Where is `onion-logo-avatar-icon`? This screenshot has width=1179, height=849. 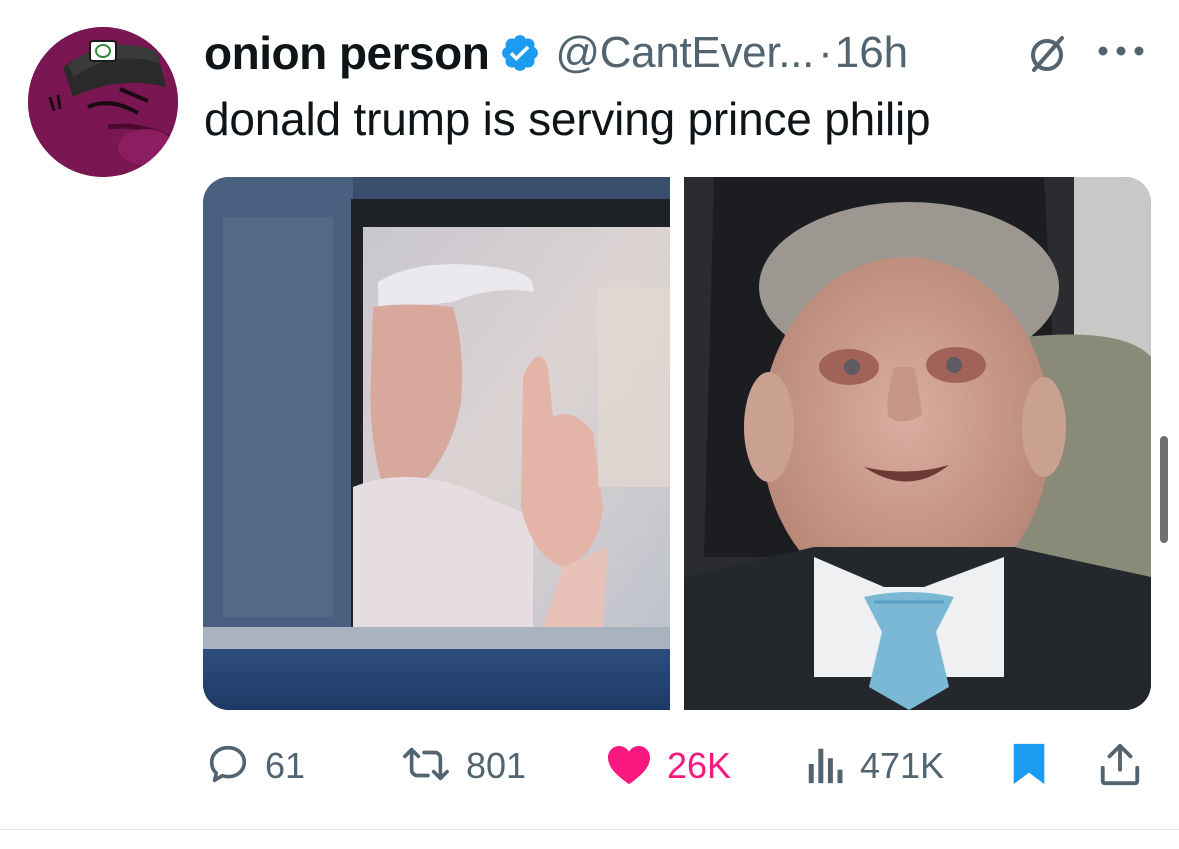
onion-logo-avatar-icon is located at coordinates (103, 102).